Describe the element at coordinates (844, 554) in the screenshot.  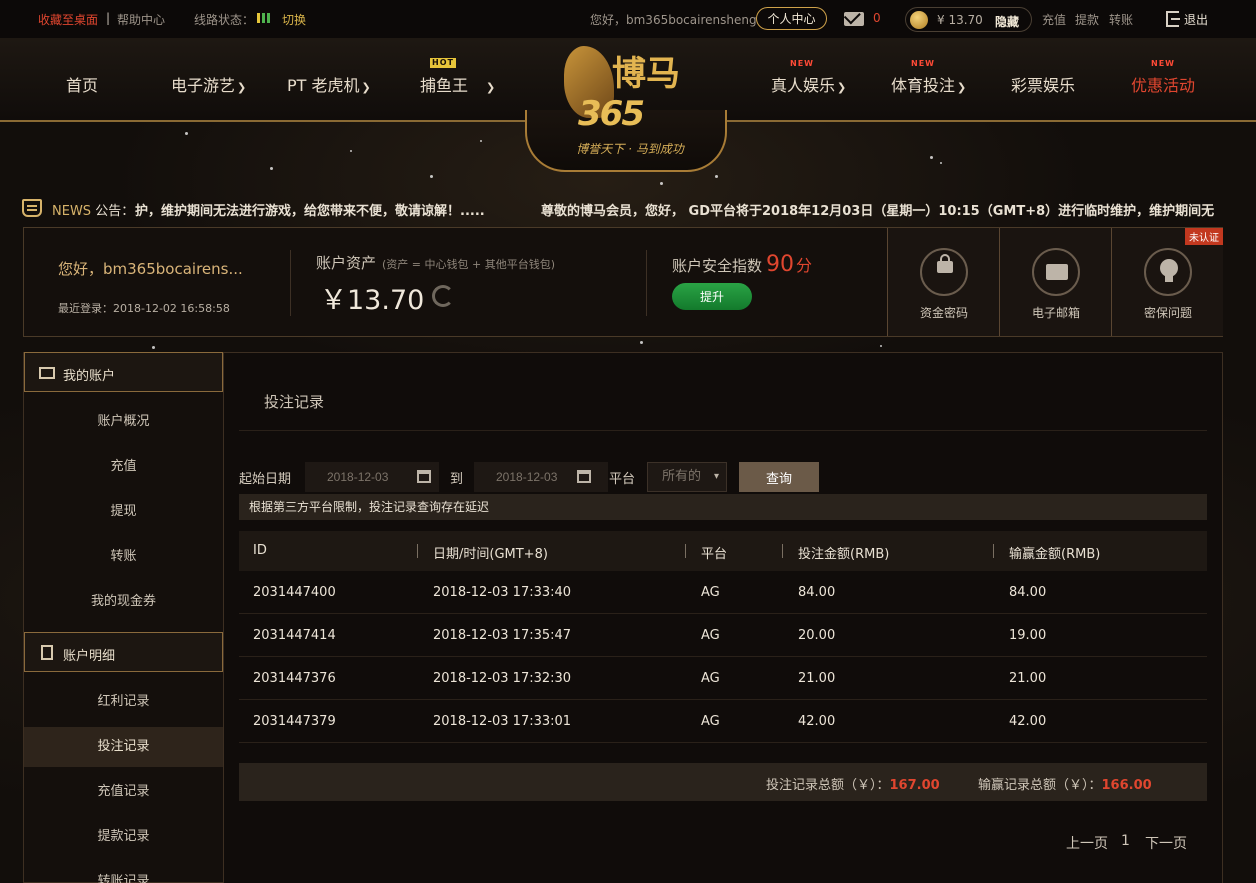
I see `column-header: 投注金额(RMB)` at that location.